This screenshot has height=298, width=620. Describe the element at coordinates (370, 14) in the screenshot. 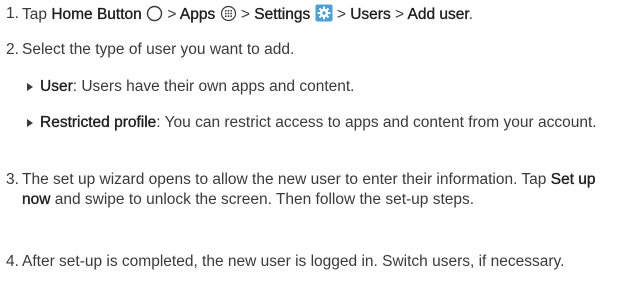

I see `users-label: Users` at that location.